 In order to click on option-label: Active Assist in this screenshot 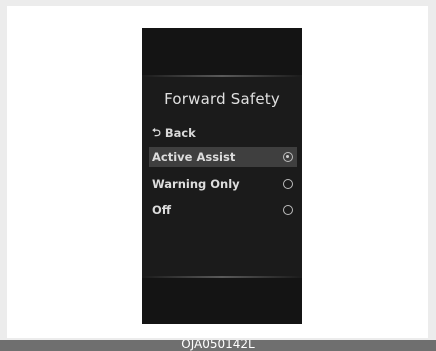, I will do `click(194, 157)`.